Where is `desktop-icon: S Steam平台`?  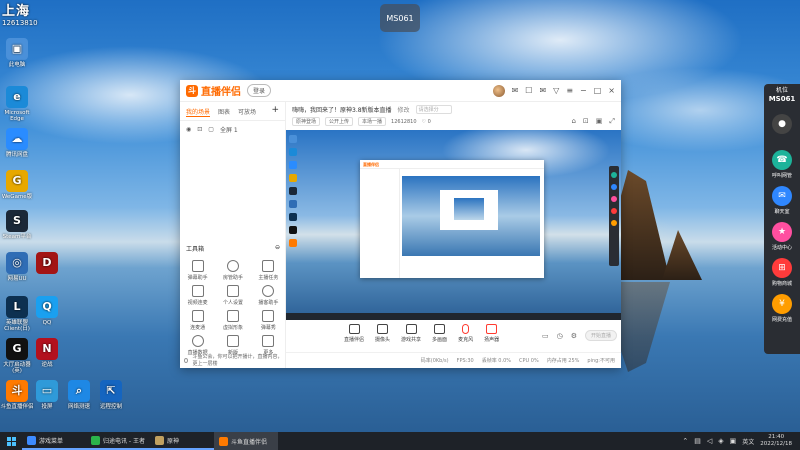
desktop-icon: S Steam平台 is located at coordinates (17, 225).